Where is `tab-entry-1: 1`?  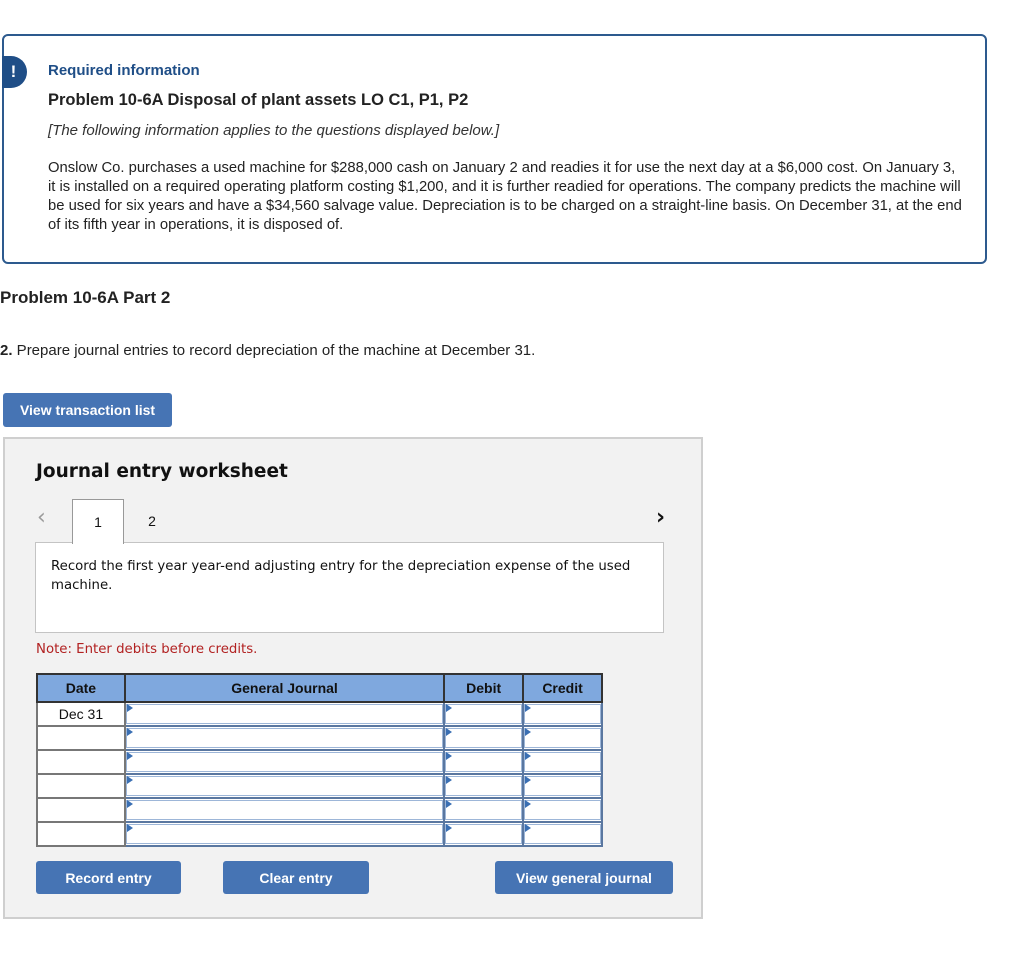 tab-entry-1: 1 is located at coordinates (98, 521).